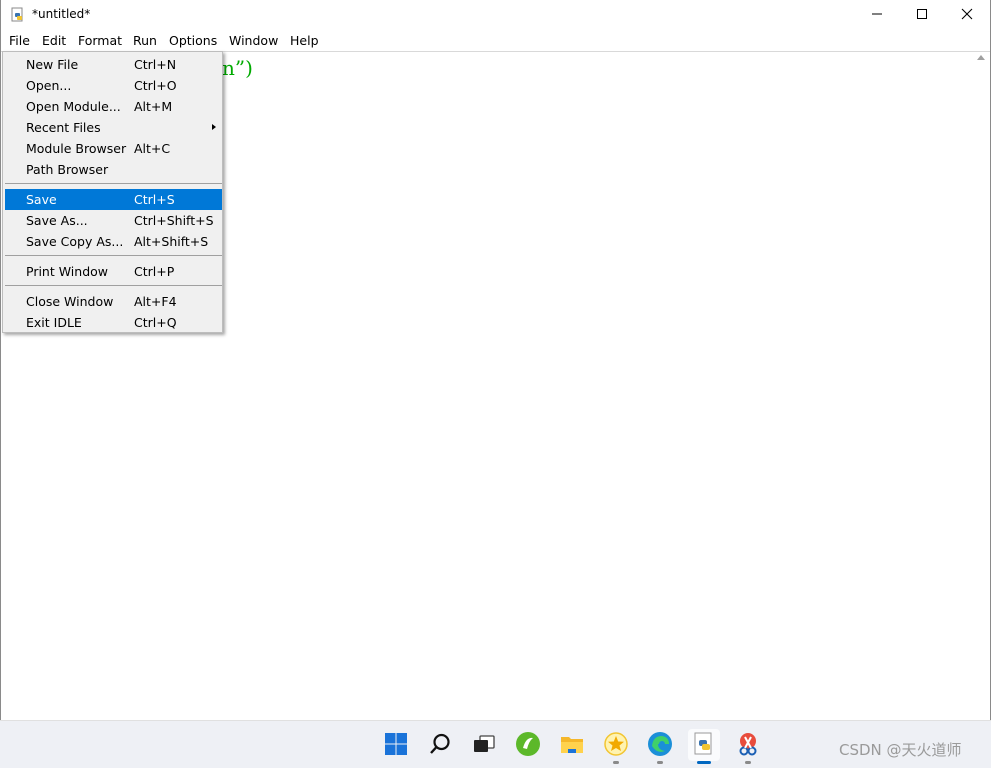  I want to click on close-button, so click(967, 15).